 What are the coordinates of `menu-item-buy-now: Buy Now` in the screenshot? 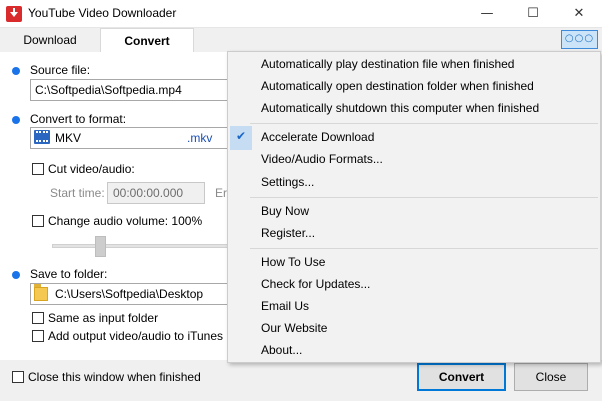 It's located at (285, 211).